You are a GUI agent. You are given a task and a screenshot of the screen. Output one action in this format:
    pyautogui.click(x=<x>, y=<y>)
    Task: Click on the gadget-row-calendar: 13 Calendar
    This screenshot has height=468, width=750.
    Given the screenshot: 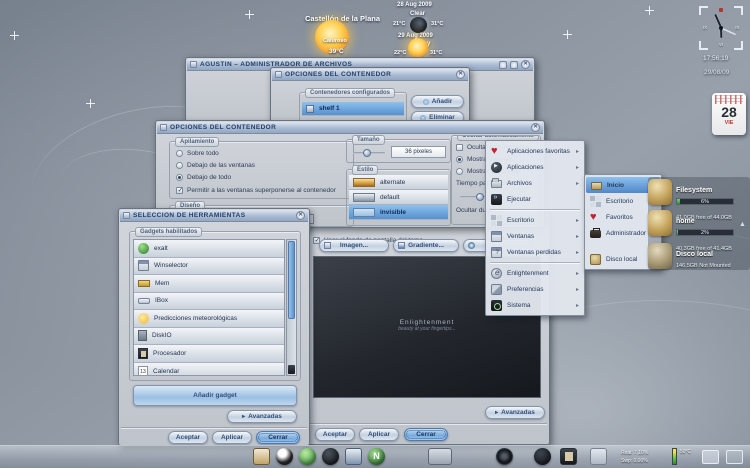 What is the action you would take?
    pyautogui.click(x=209, y=368)
    